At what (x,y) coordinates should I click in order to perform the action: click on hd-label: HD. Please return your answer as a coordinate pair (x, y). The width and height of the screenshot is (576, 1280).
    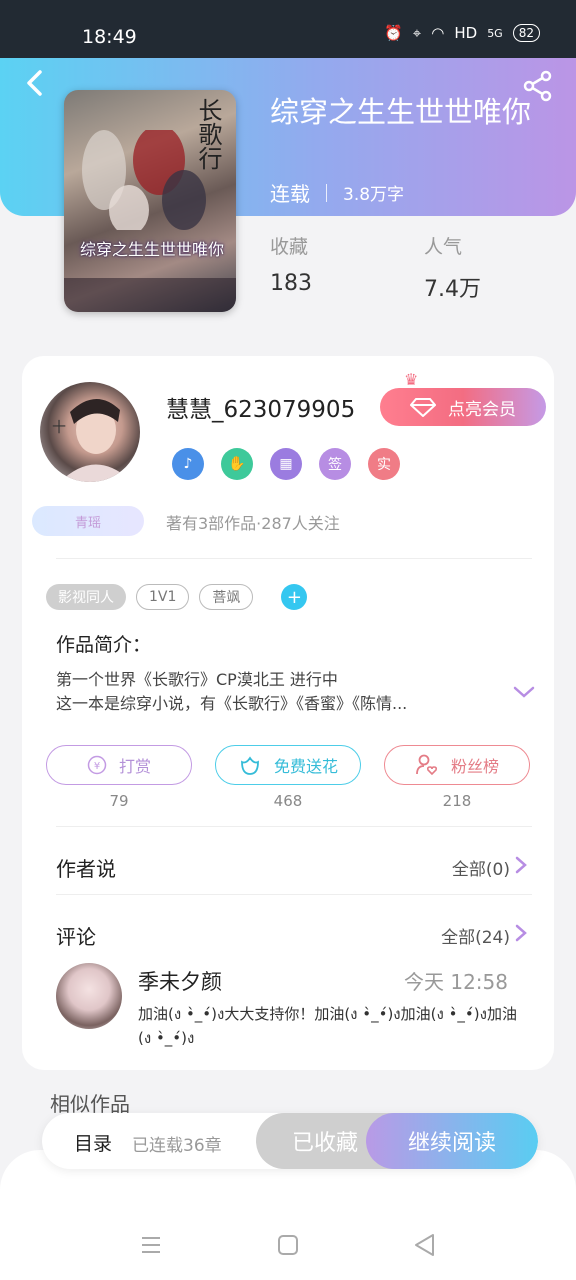
    Looking at the image, I should click on (466, 33).